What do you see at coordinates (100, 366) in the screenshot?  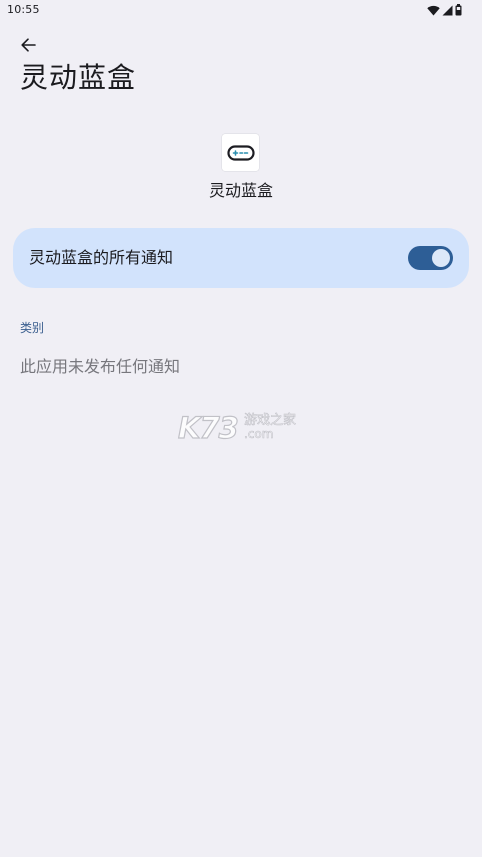 I see `no-notifications-text: 此应用未发布任何通知` at bounding box center [100, 366].